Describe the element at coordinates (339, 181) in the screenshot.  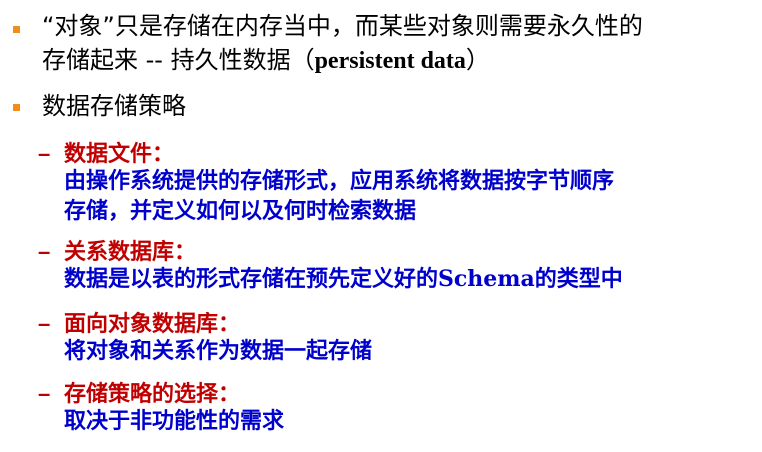
I see `strategy-desc-line: 由操作系统提供的存储形式，应用系统将数据按字节顺序` at that location.